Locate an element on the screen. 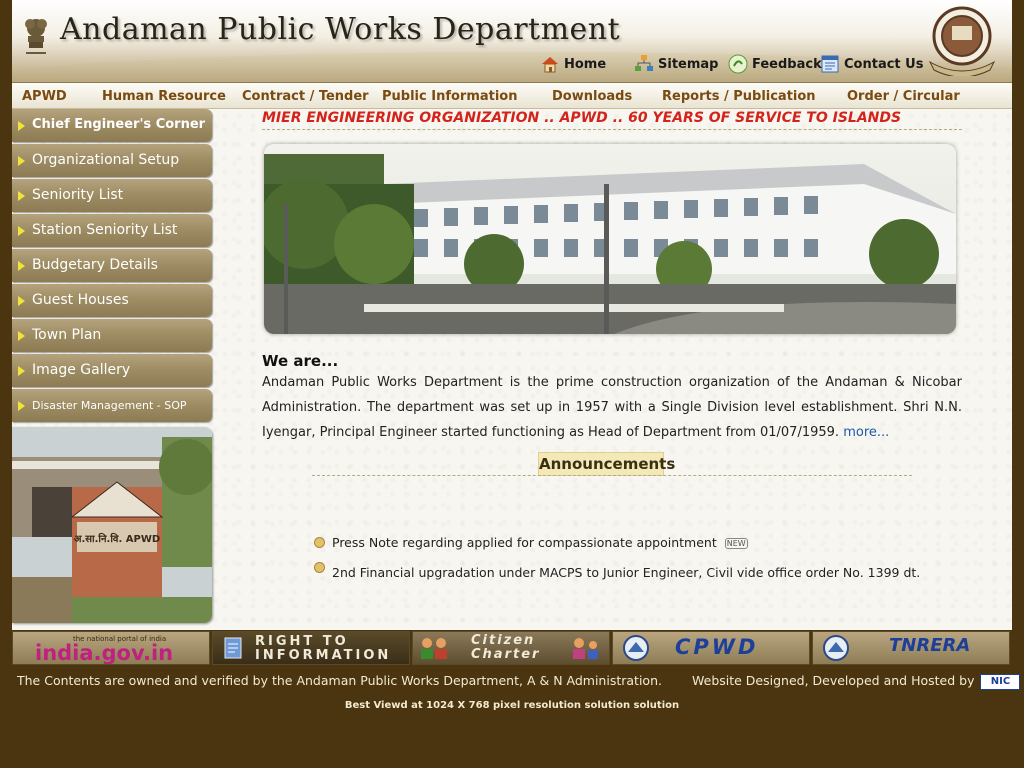  sidebar-item-organizational-setup: Organizational Setup is located at coordinates (112, 160).